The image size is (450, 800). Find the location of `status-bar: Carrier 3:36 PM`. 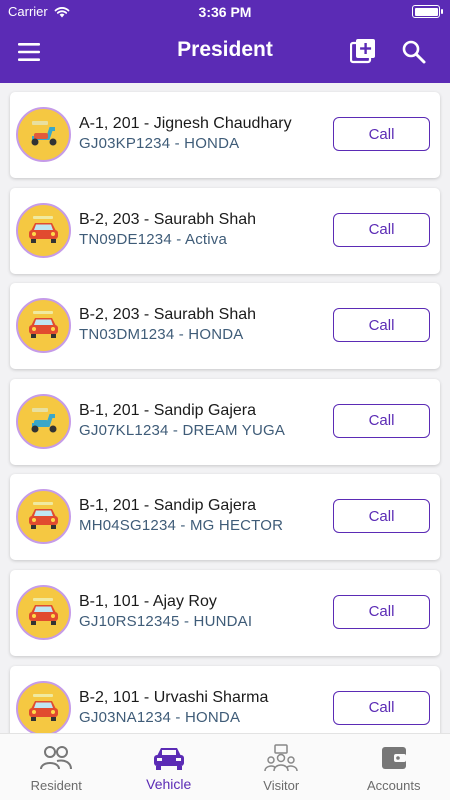

status-bar: Carrier 3:36 PM is located at coordinates (225, 12).